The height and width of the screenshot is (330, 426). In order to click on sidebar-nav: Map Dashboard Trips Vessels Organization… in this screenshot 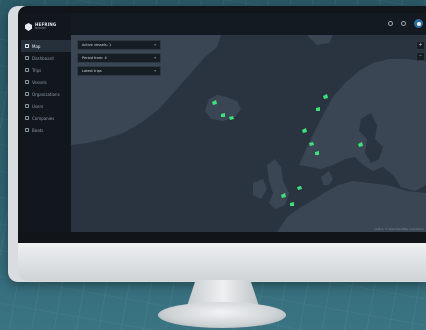, I will do `click(46, 88)`.